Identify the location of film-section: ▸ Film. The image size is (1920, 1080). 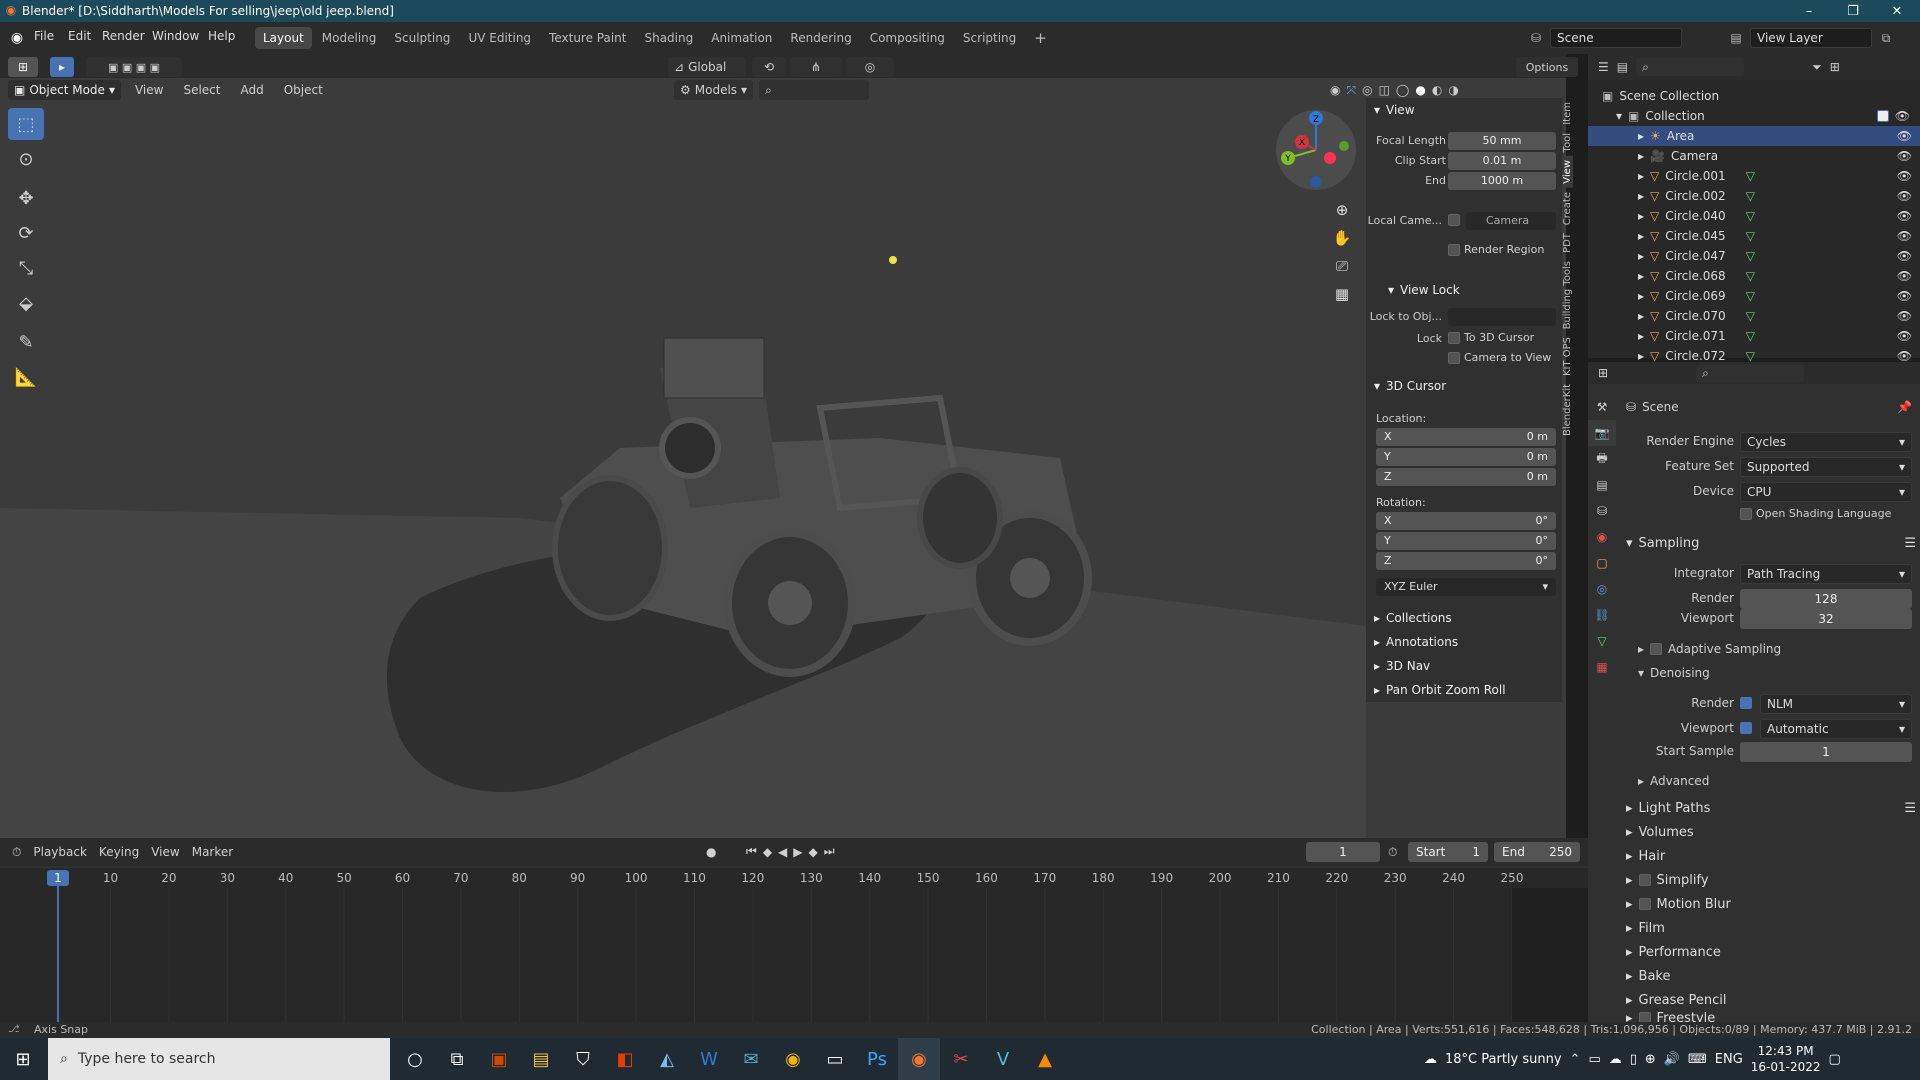
(1771, 928).